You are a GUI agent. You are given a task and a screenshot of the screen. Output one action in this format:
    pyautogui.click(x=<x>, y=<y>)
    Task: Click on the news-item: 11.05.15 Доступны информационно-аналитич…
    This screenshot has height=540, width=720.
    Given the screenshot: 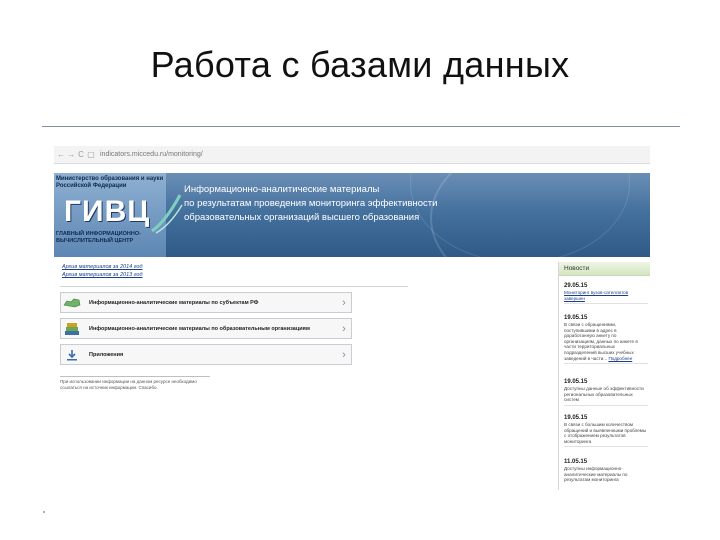 What is the action you would take?
    pyautogui.click(x=606, y=470)
    